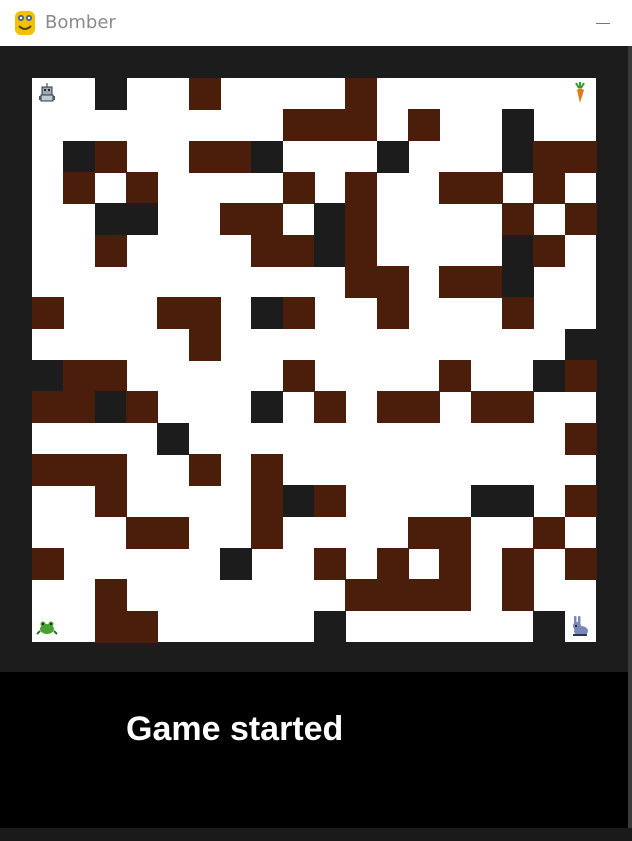 The height and width of the screenshot is (841, 632). I want to click on status-message: Game started, so click(235, 729).